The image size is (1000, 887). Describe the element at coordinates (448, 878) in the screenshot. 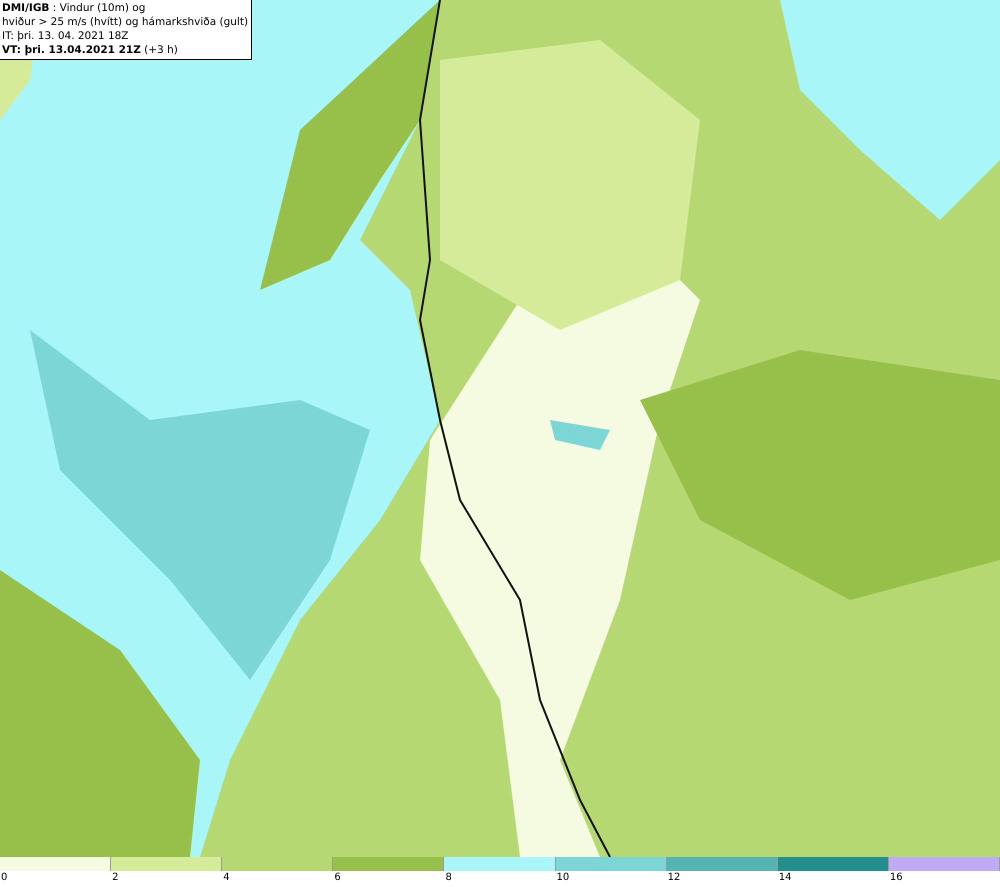

I see `legend-label: 8` at that location.